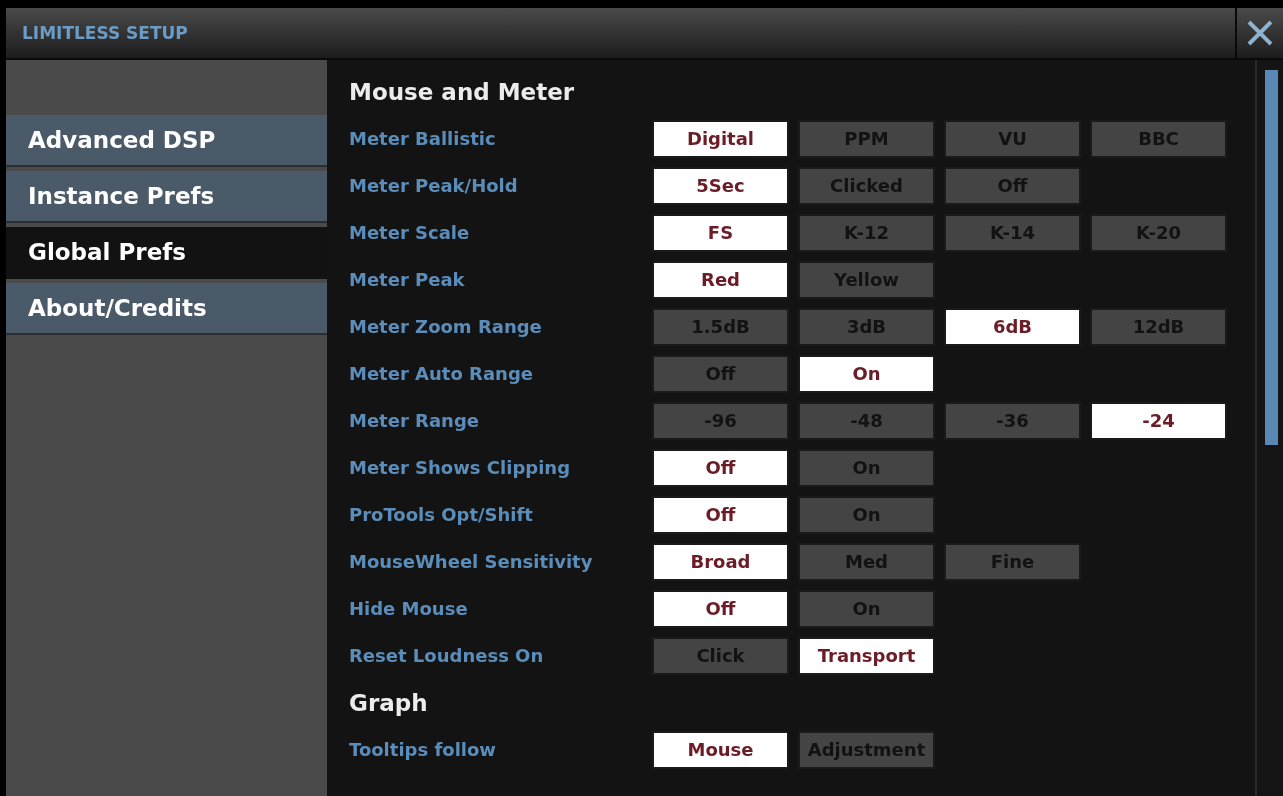  What do you see at coordinates (409, 608) in the screenshot?
I see `setting-label: Hide Mouse` at bounding box center [409, 608].